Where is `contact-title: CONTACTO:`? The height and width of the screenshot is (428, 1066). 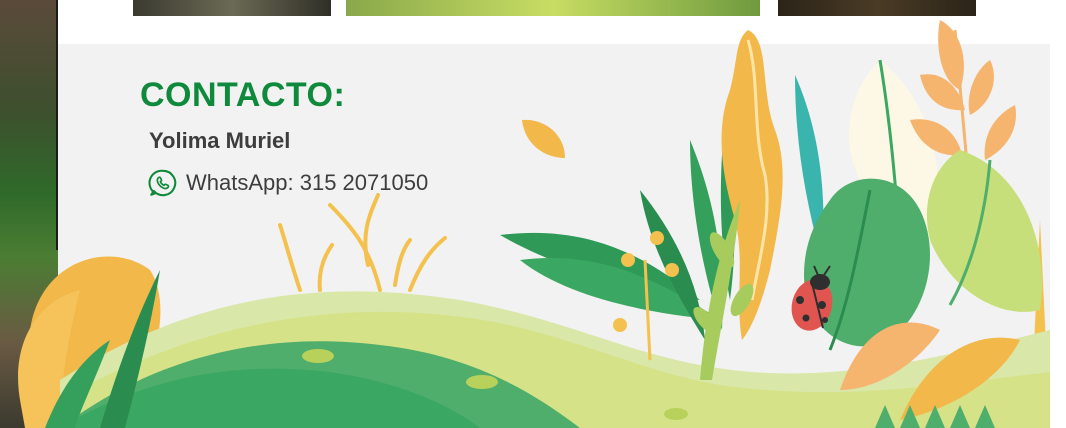 contact-title: CONTACTO: is located at coordinates (243, 95).